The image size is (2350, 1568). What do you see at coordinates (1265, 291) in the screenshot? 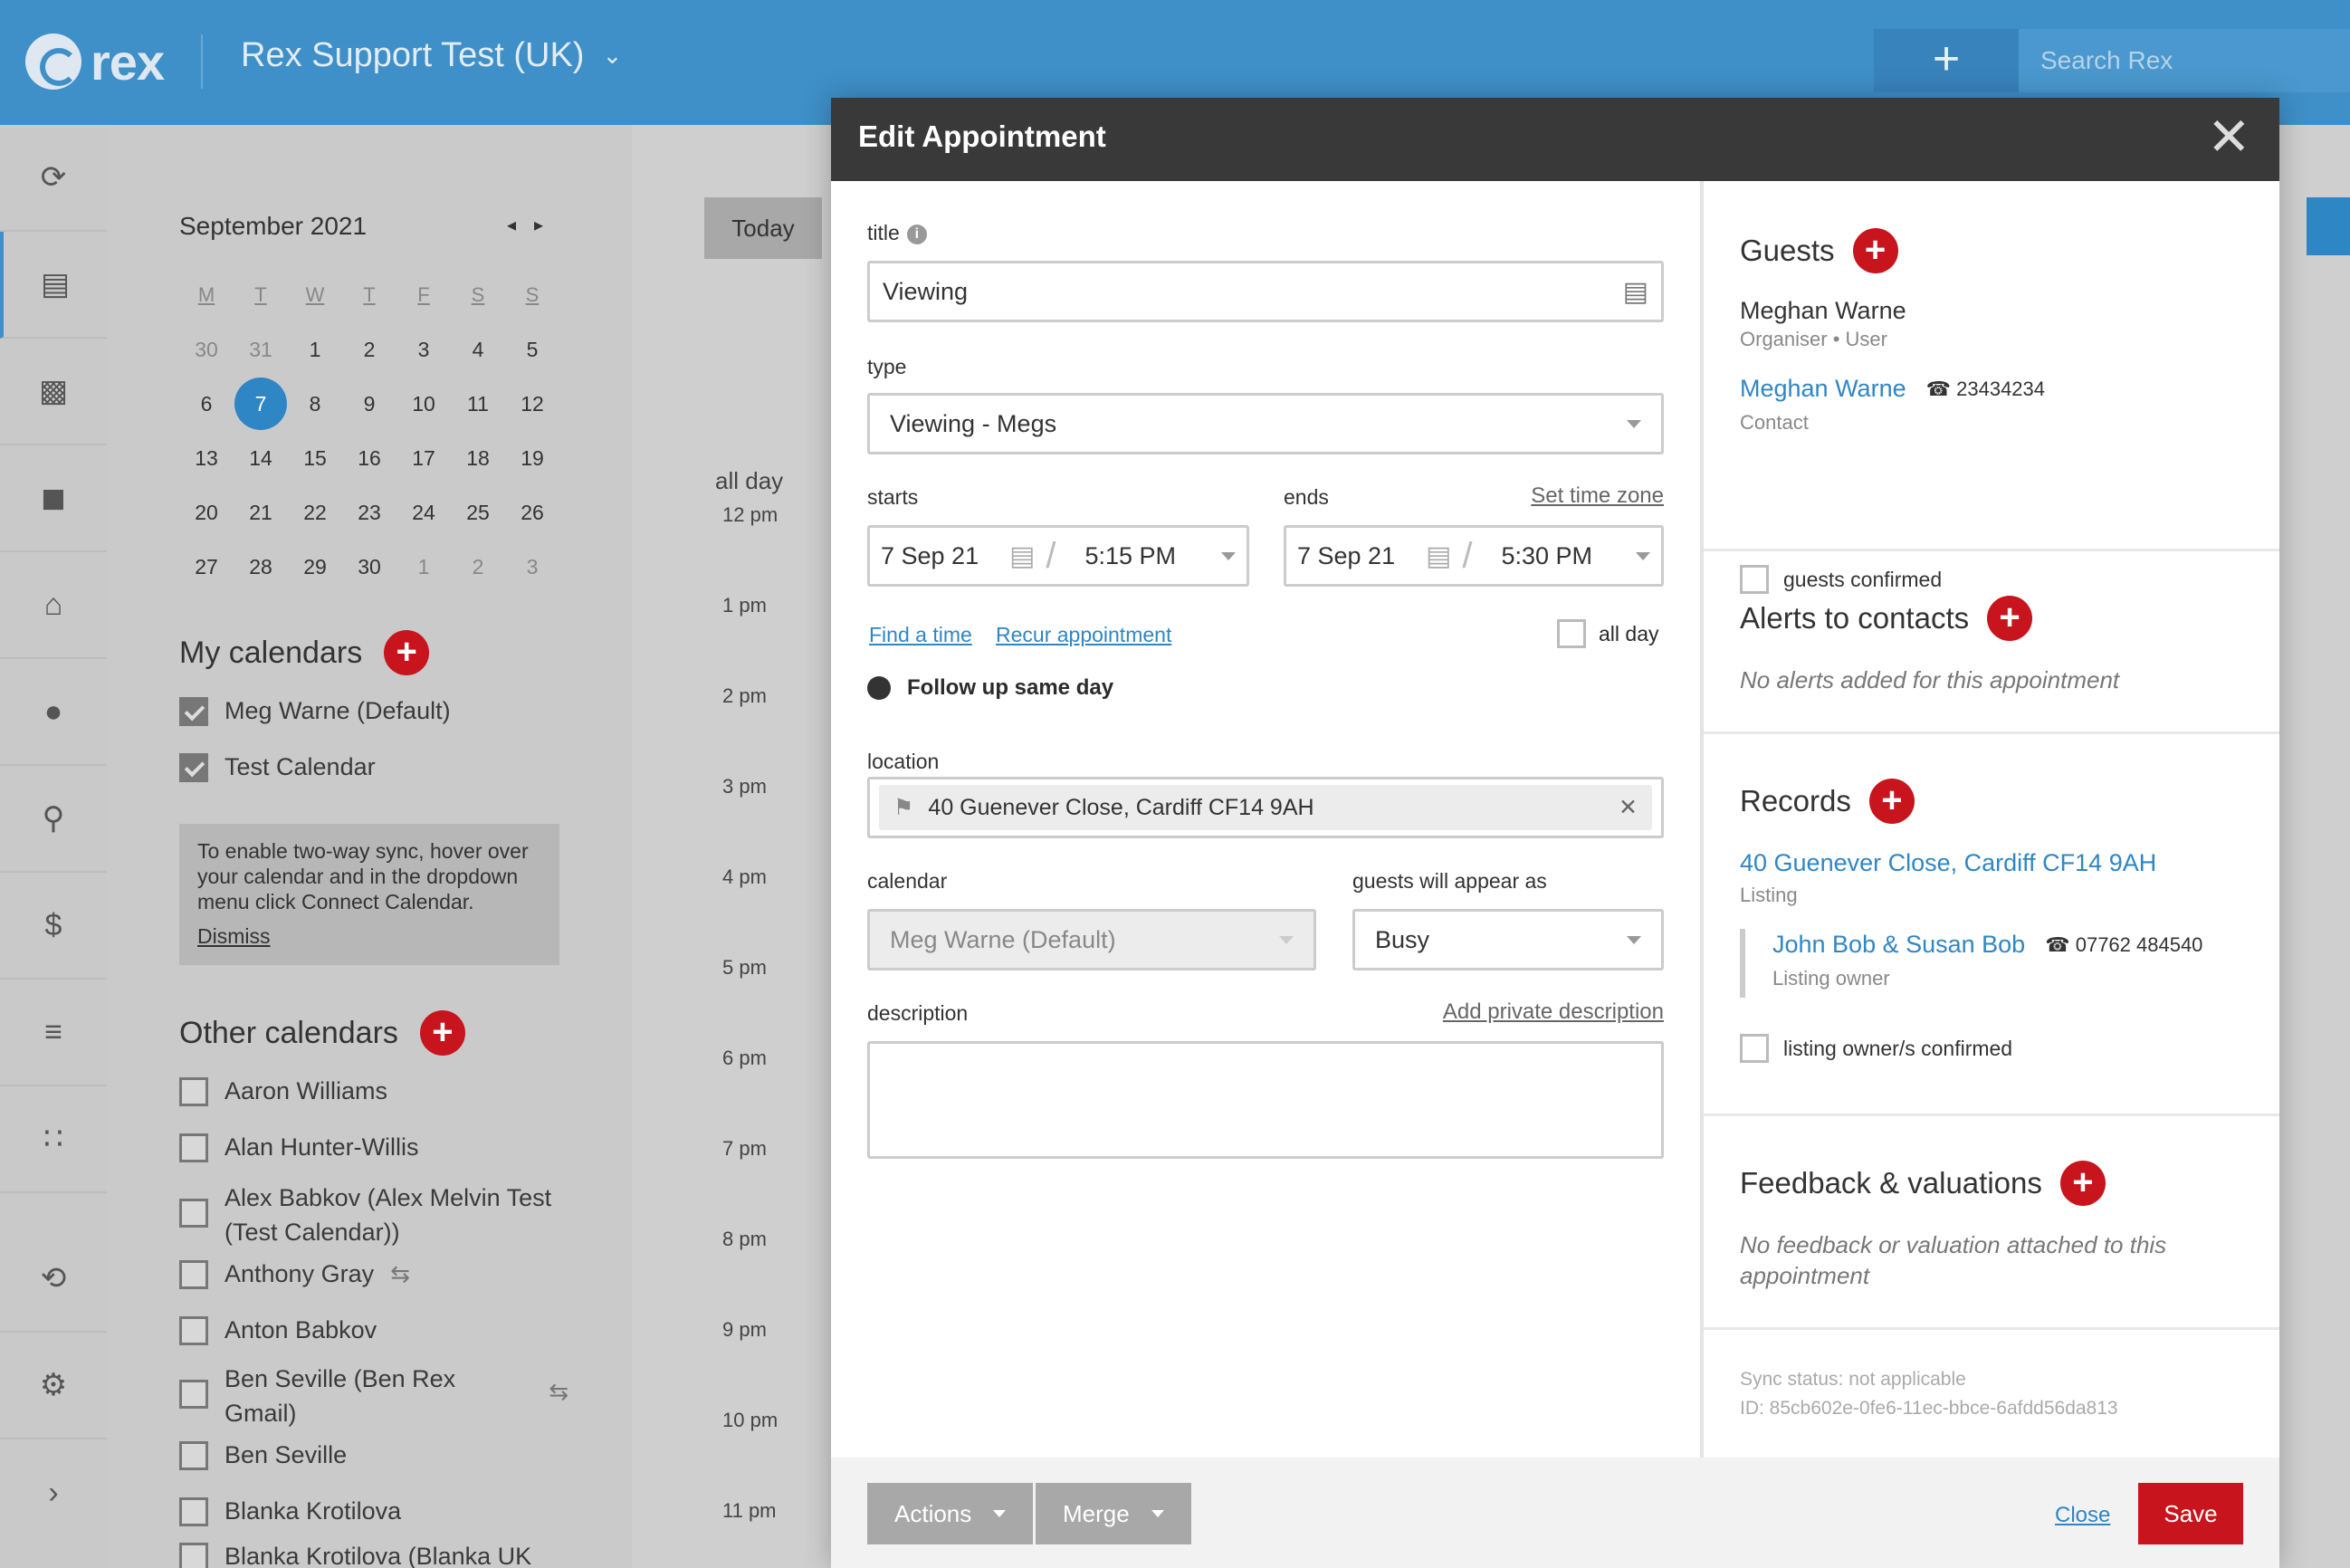
I see `title-input: Viewing ▤` at bounding box center [1265, 291].